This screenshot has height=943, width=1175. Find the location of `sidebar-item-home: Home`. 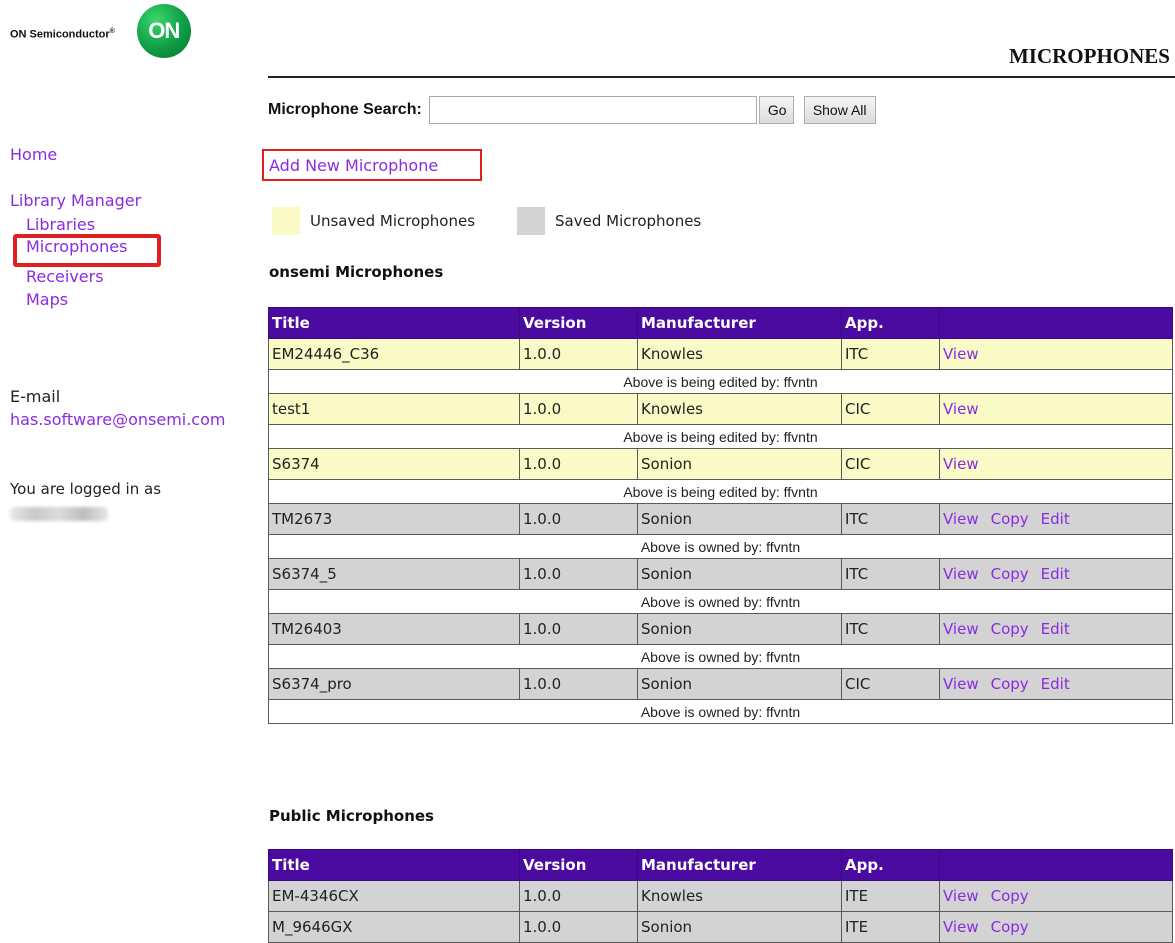

sidebar-item-home: Home is located at coordinates (33, 154).